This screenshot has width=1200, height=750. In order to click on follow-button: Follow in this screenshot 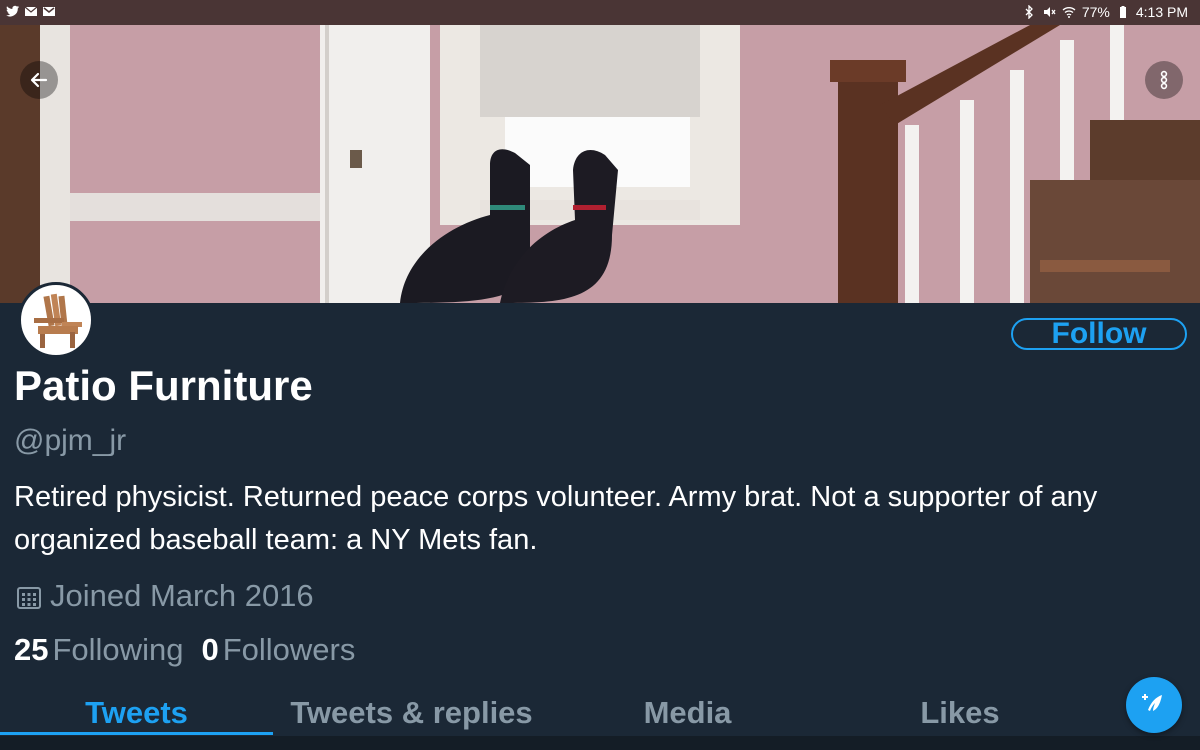, I will do `click(1099, 333)`.